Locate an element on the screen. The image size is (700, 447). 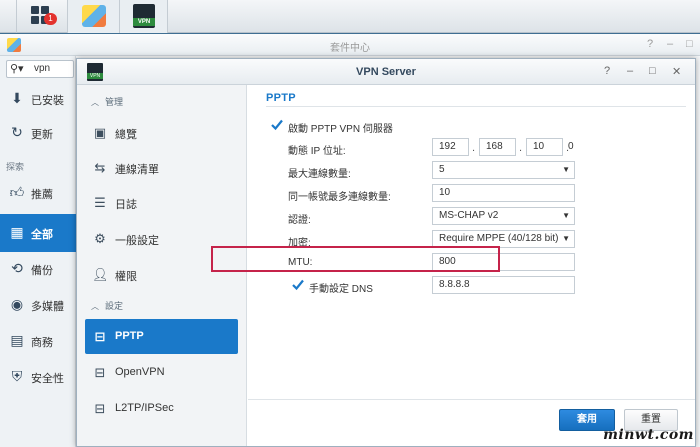
sidebar-item-label: 商務 is located at coordinates (42, 343).